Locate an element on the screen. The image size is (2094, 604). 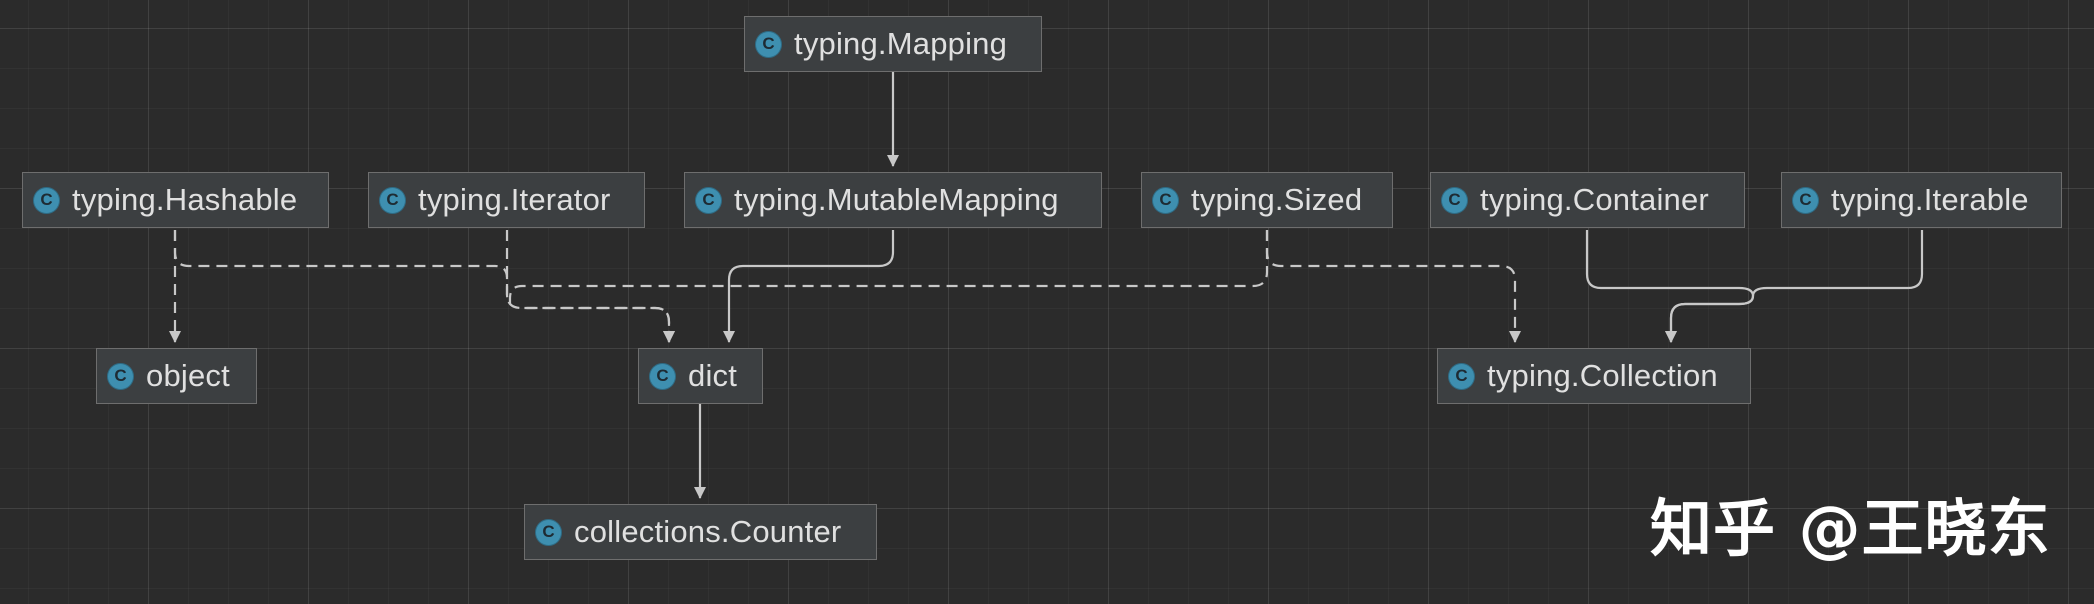
class-node-typing-container: C typing.Container is located at coordinates (1587, 200).